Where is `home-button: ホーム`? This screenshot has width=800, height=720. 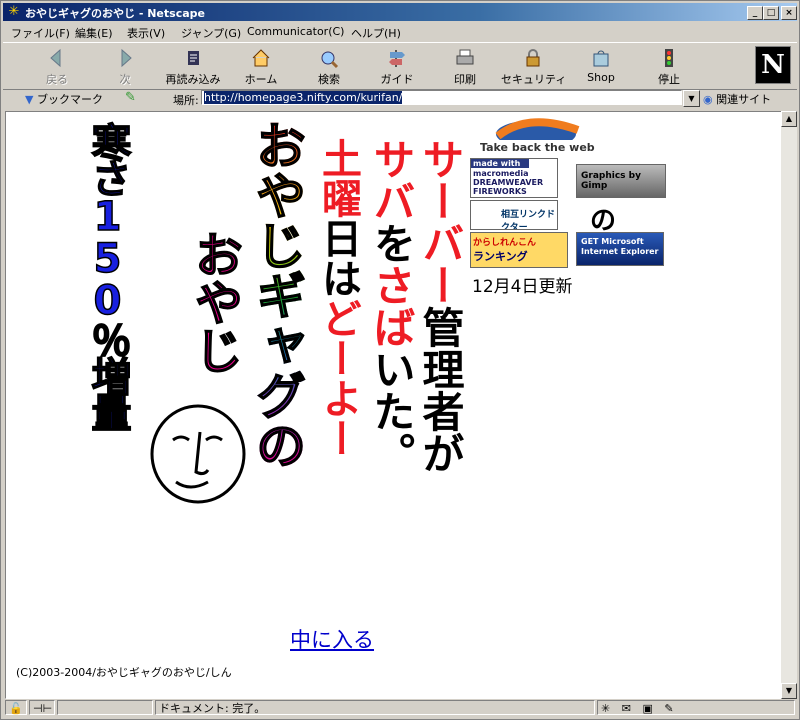
home-button: ホーム is located at coordinates (261, 67).